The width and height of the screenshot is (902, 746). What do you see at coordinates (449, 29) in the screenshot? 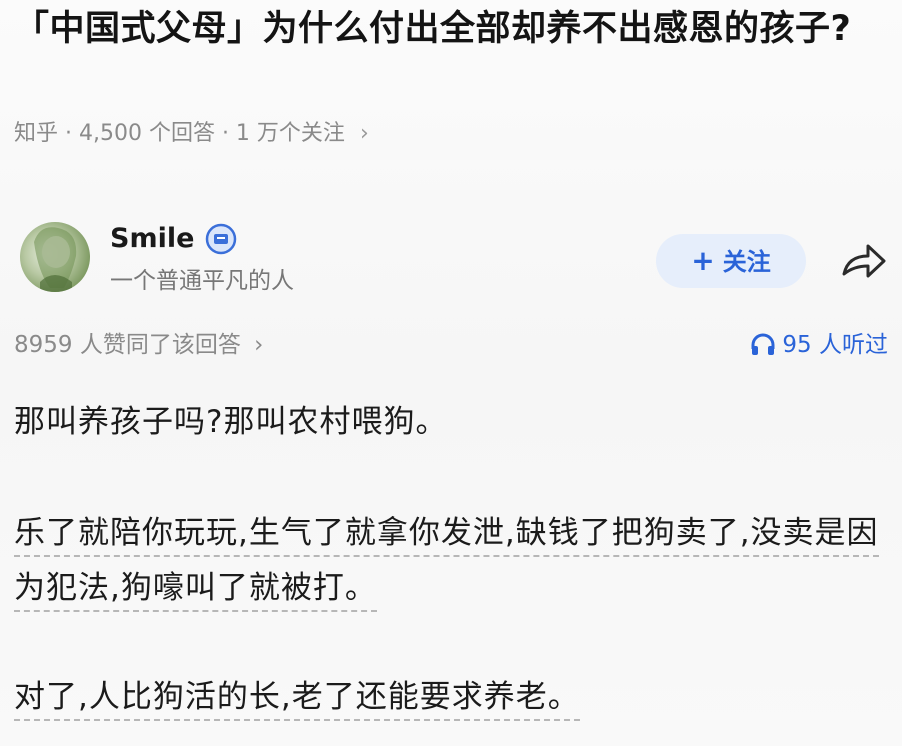
I see `question-title: 「中国式父母」为什么付出全部却养不出感恩的孩子?` at bounding box center [449, 29].